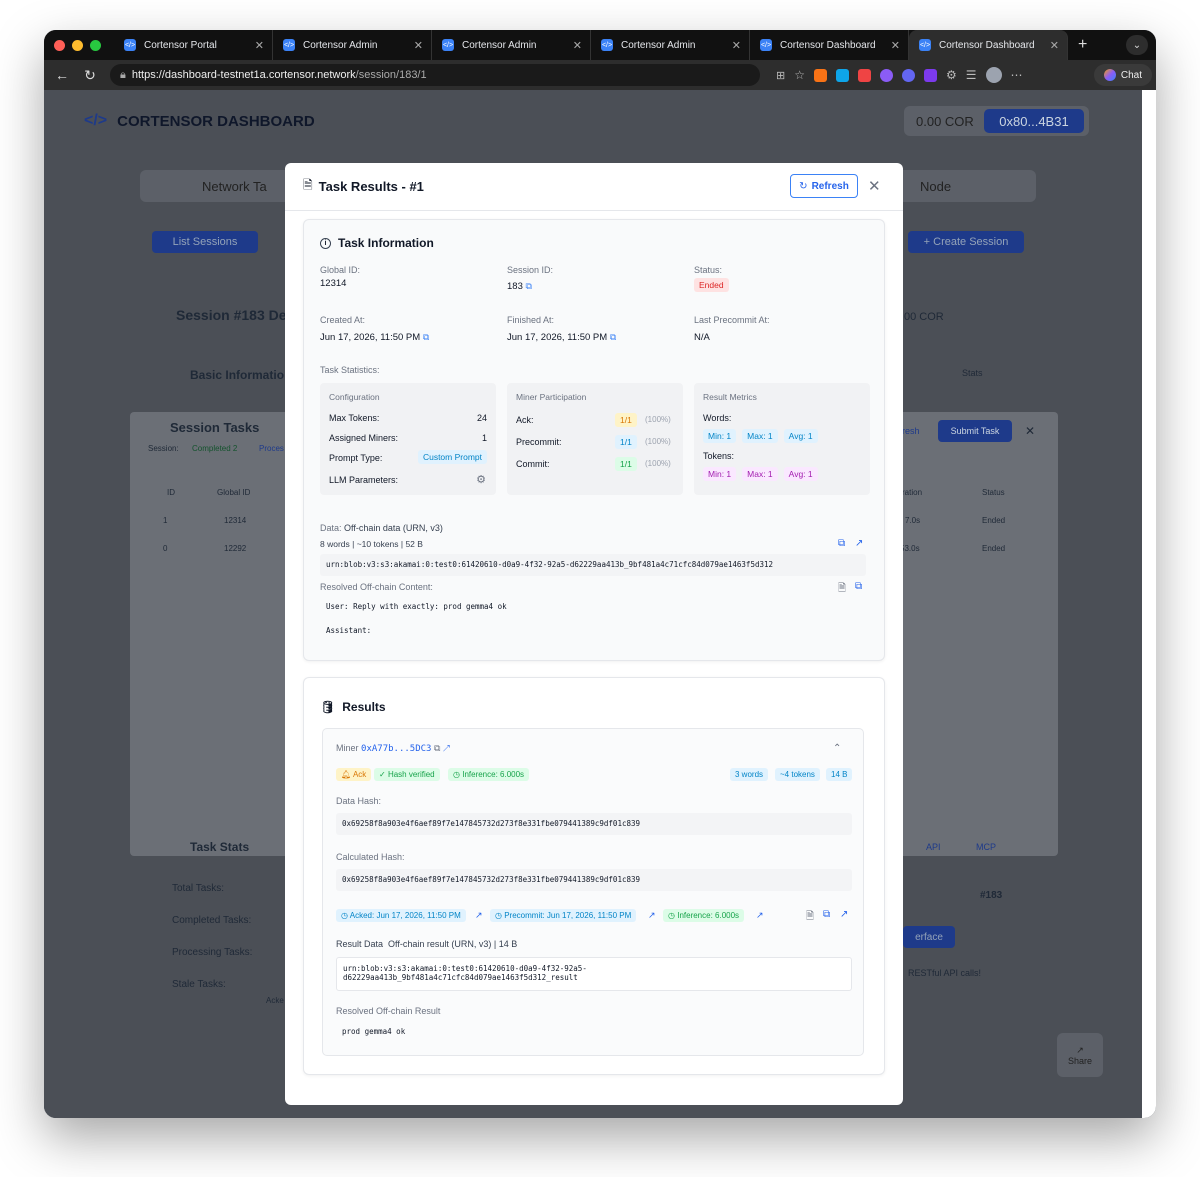 This screenshot has width=1200, height=1177. What do you see at coordinates (1030, 431) in the screenshot?
I see `close-icon: ✕` at bounding box center [1030, 431].